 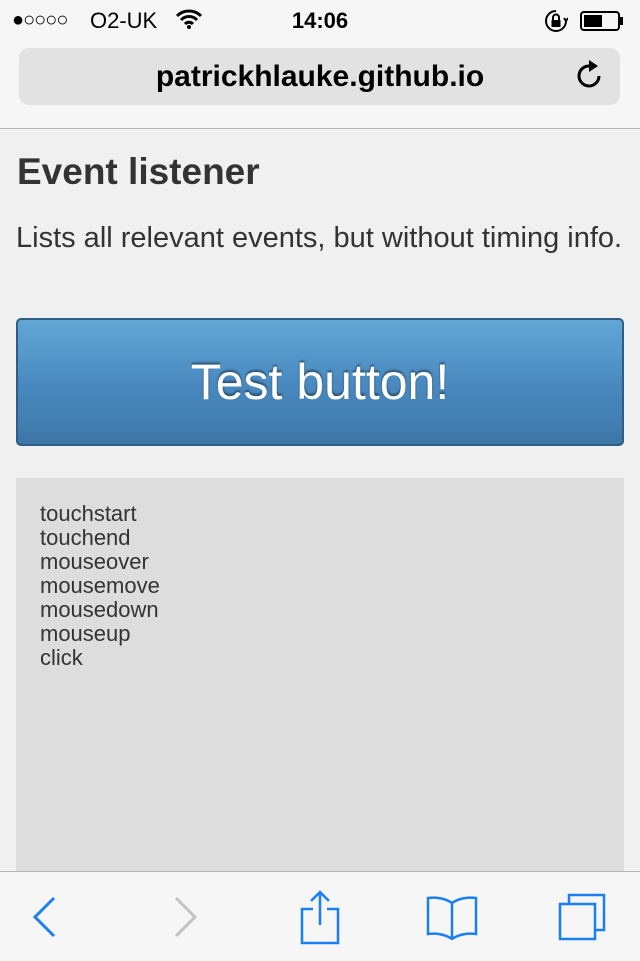 I want to click on page-title: Event listener, so click(x=138, y=171).